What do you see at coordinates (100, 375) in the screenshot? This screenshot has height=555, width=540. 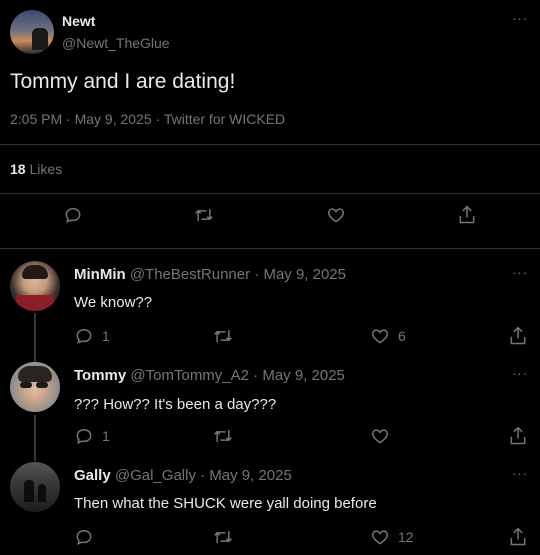 I see `author-name: Tommy` at bounding box center [100, 375].